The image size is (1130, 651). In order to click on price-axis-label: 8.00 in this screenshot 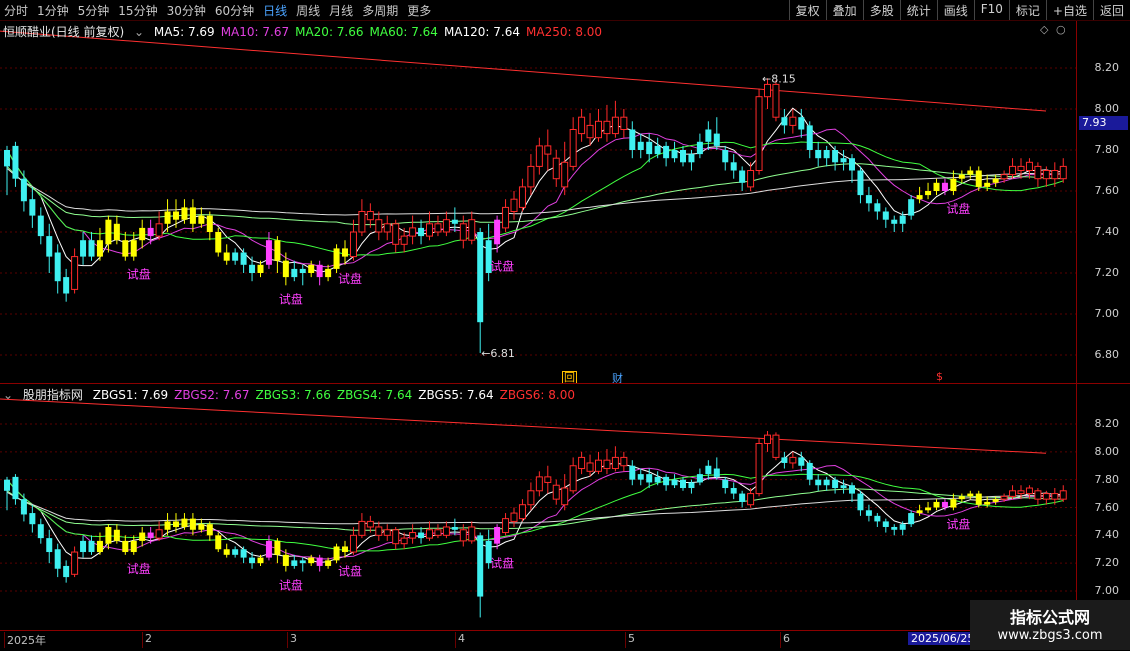, I will do `click(1107, 108)`.